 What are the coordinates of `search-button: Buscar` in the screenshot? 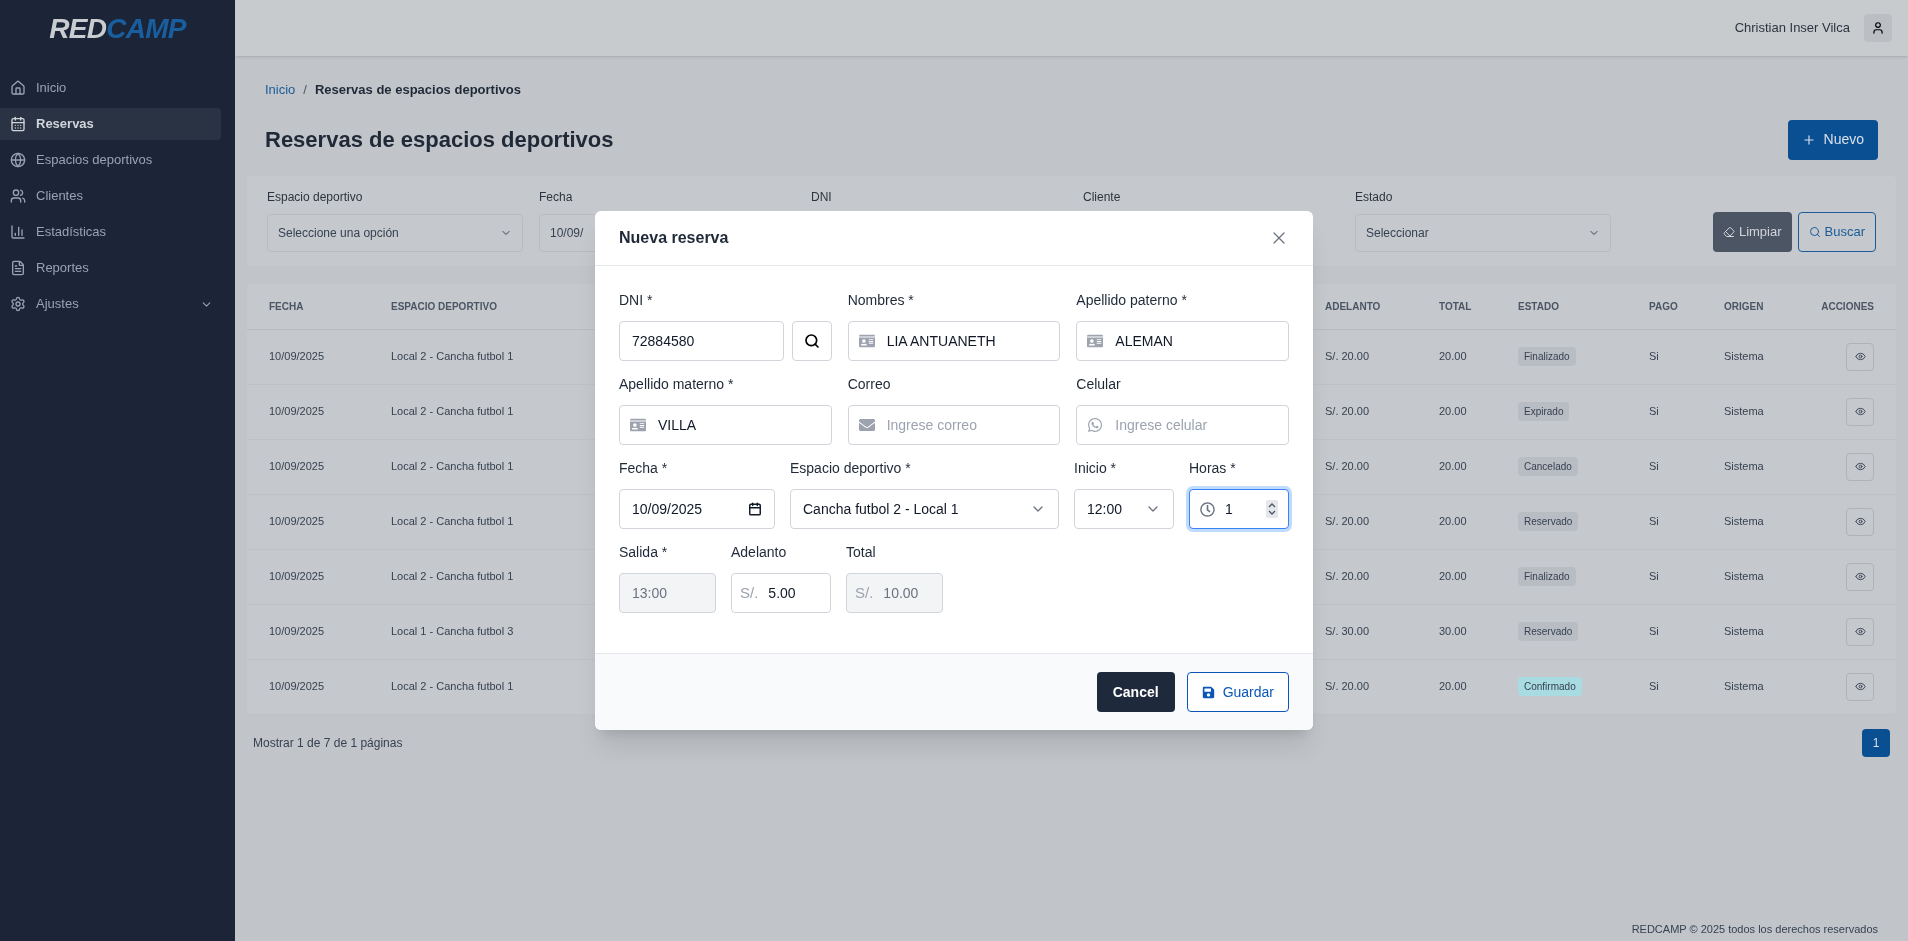 It's located at (1836, 231).